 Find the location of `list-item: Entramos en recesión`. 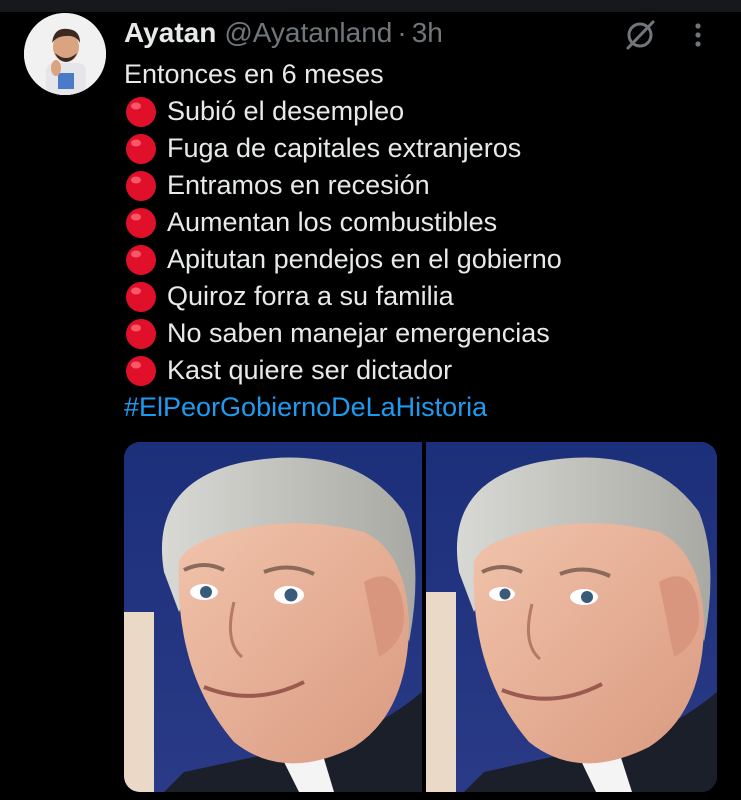

list-item: Entramos en recesión is located at coordinates (424, 185).